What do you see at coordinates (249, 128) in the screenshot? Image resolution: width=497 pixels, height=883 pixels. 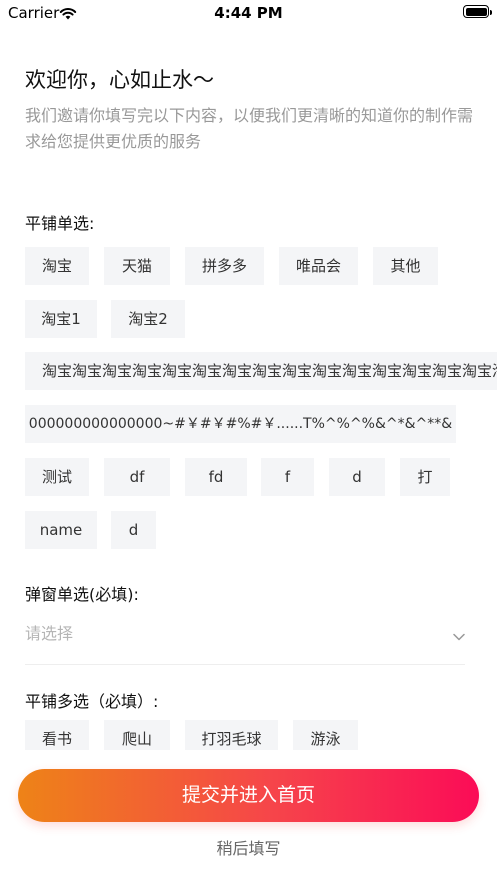 I see `page-subtitle: 我们邀请你填写完以下内容，以便我们更清晰的知道你的制作需求给您提供更优质的服务` at bounding box center [249, 128].